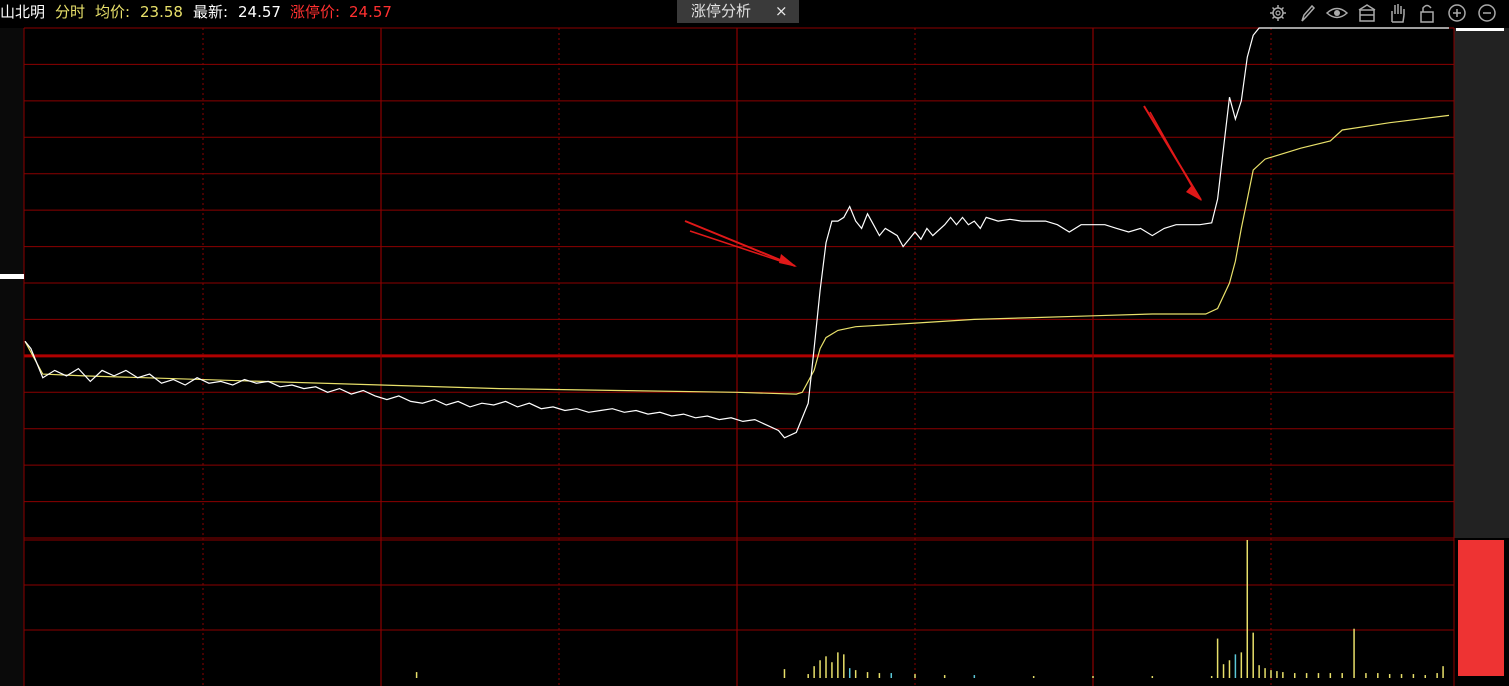 The height and width of the screenshot is (686, 1509). I want to click on avg-price-value: 23.58, so click(161, 12).